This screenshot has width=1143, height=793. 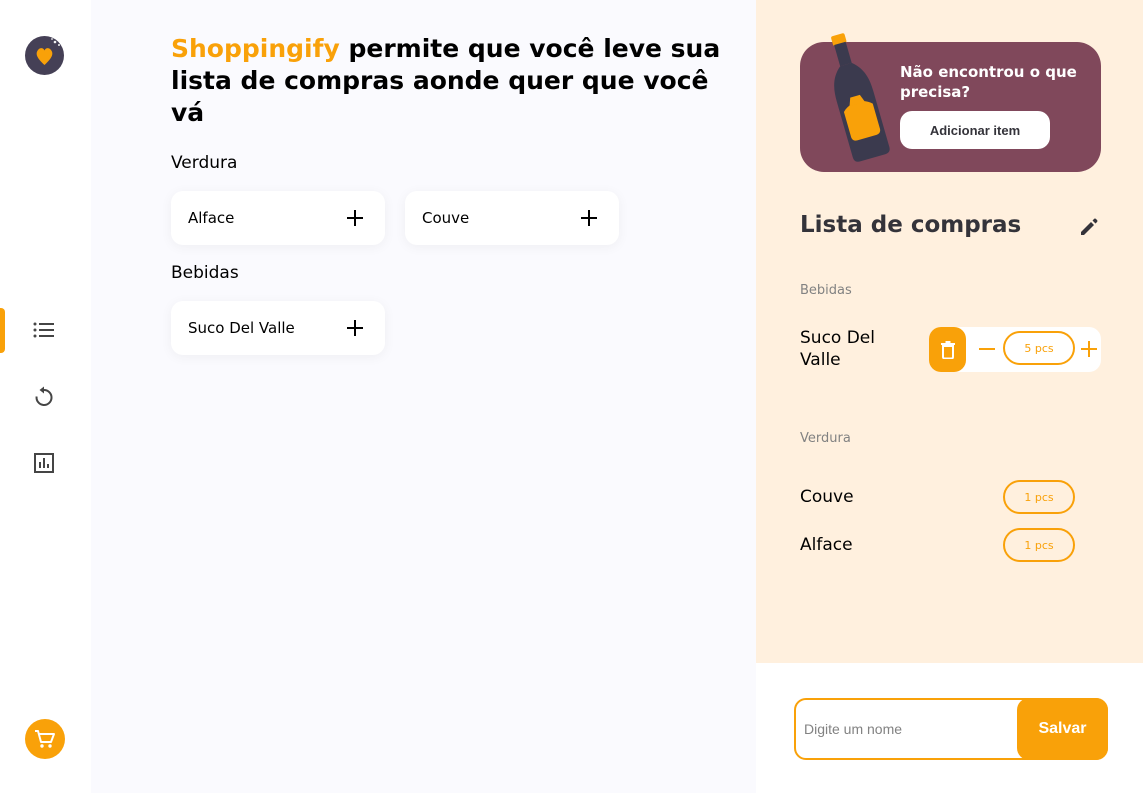 What do you see at coordinates (1089, 227) in the screenshot?
I see `edit-icon` at bounding box center [1089, 227].